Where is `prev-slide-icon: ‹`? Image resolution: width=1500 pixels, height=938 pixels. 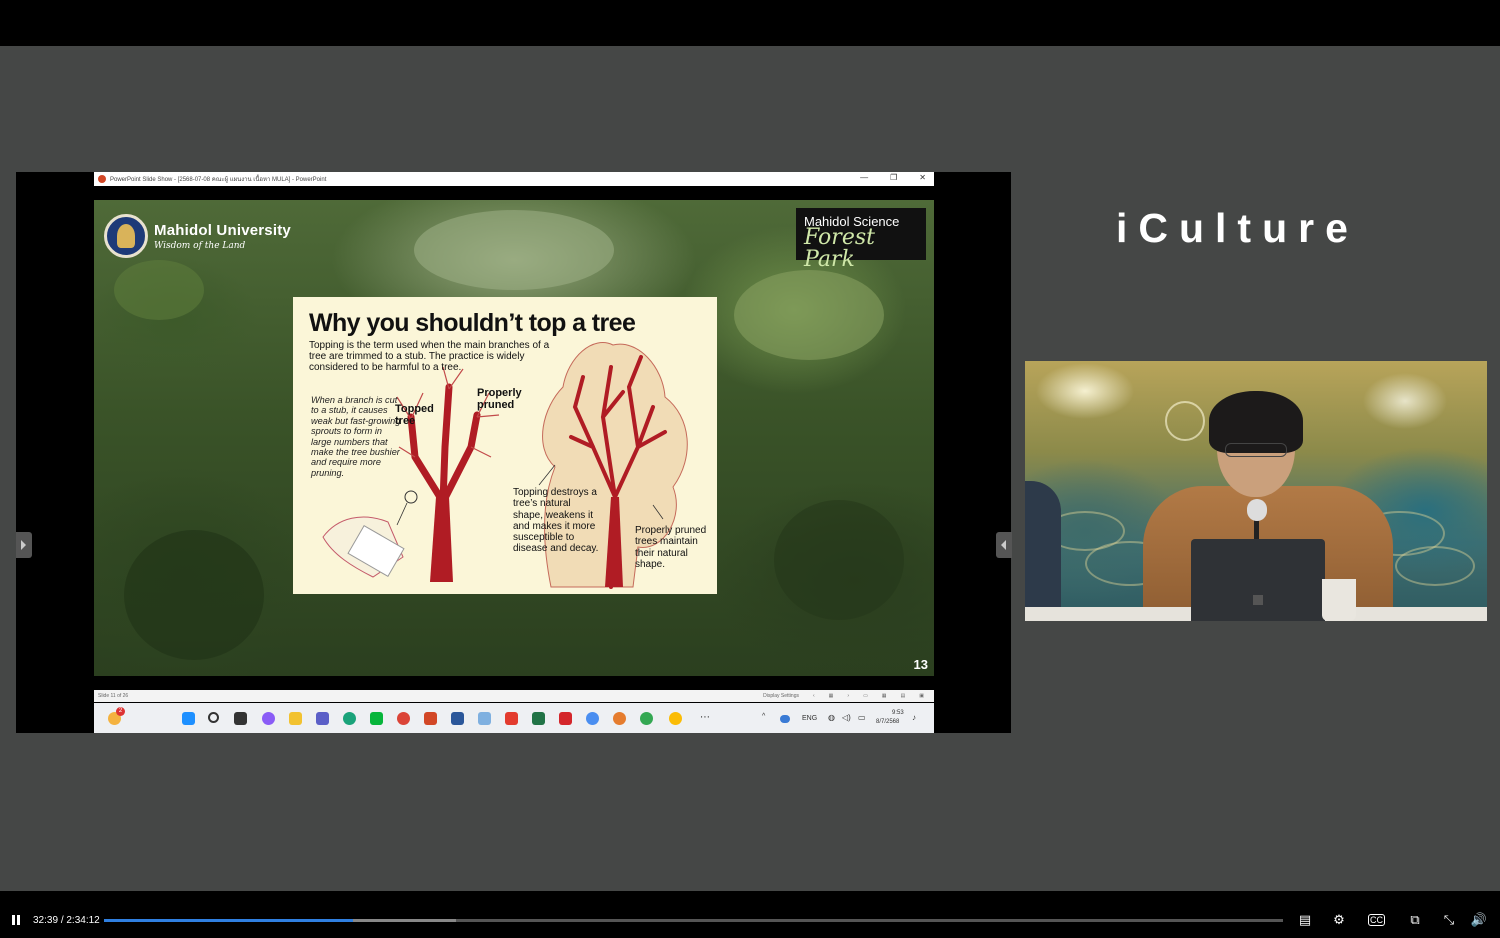
prev-slide-icon: ‹ is located at coordinates (814, 696).